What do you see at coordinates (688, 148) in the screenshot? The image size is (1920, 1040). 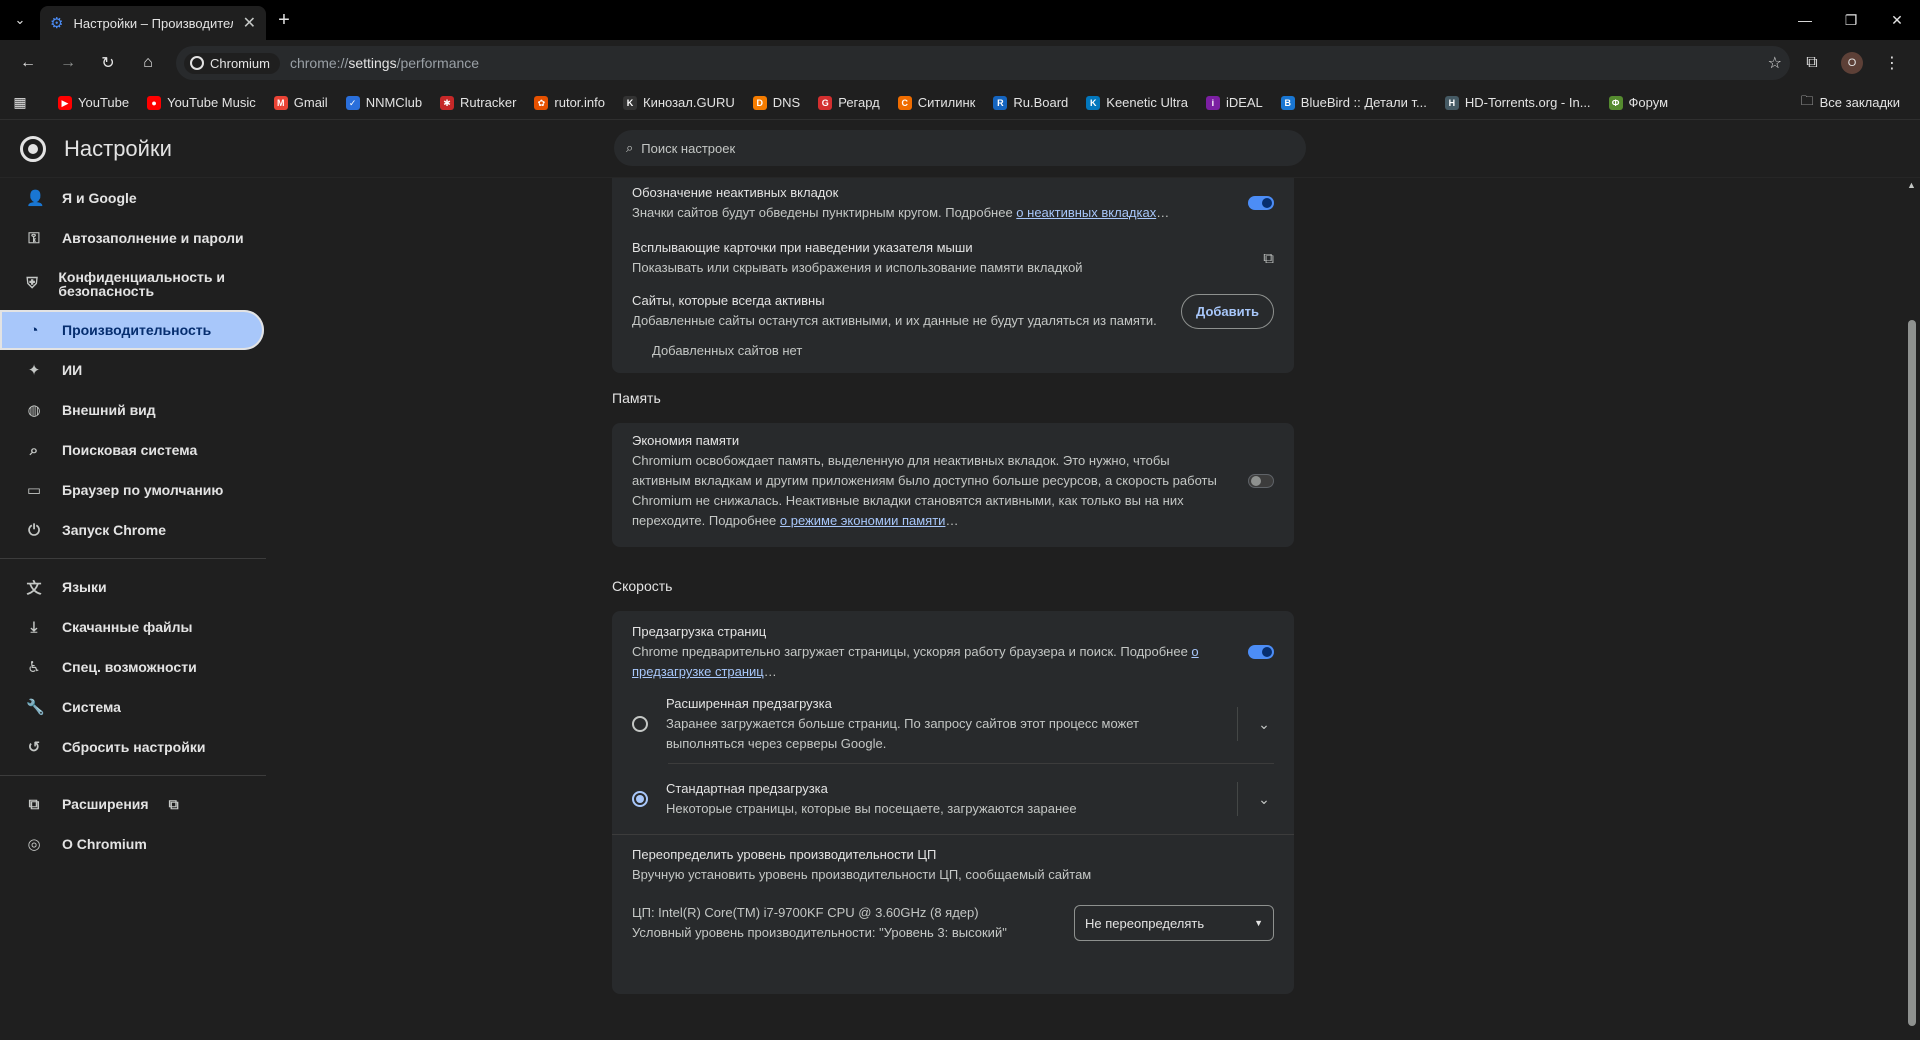 I see `search-placeholder: Поиск настроек` at bounding box center [688, 148].